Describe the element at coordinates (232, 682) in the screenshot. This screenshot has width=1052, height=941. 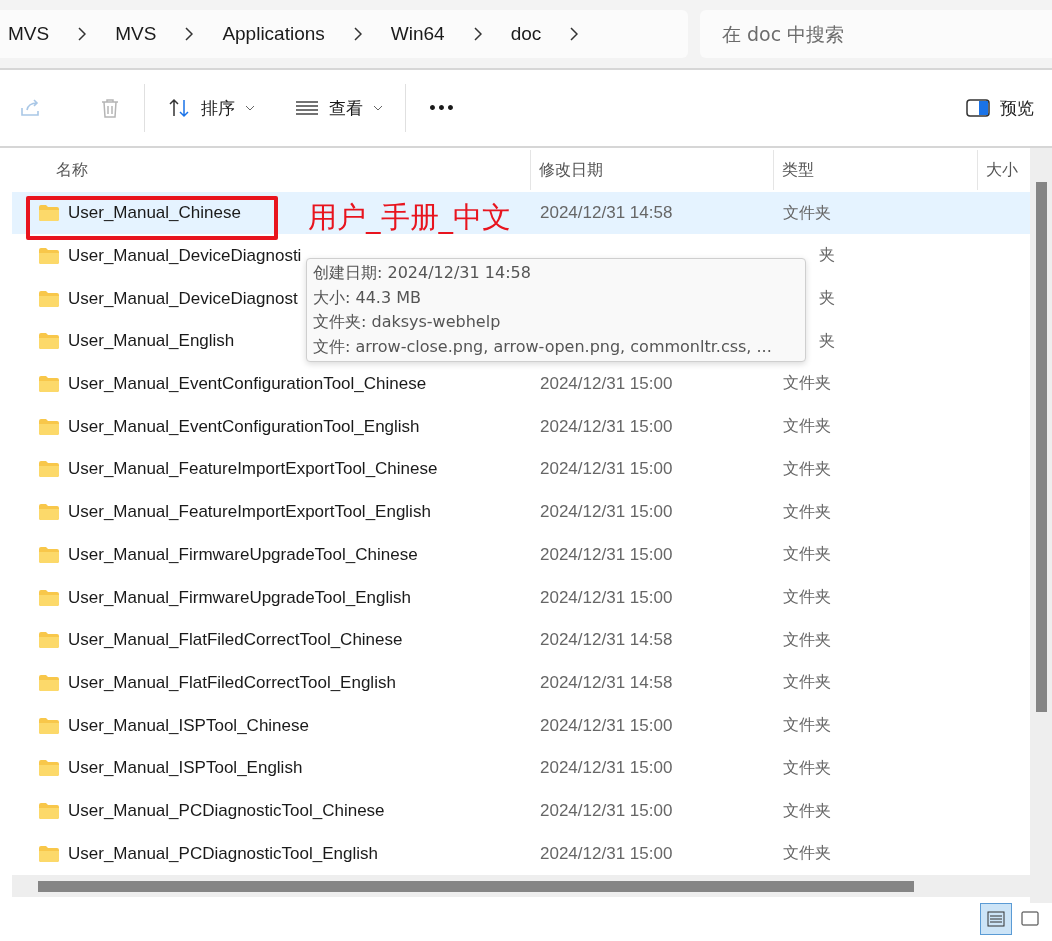
I see `file-name-text: User_Manual_FlatFiledCorrectTool_English` at that location.